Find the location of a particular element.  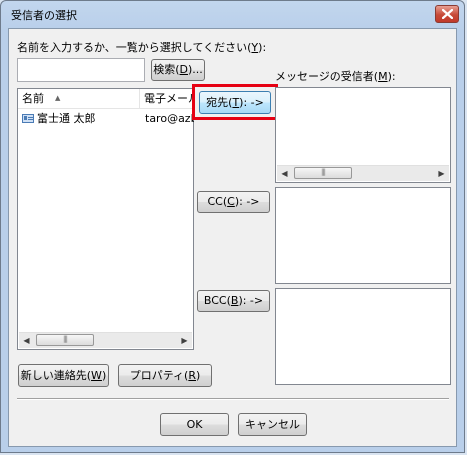

window-title: 受信者の選択 is located at coordinates (44, 15).